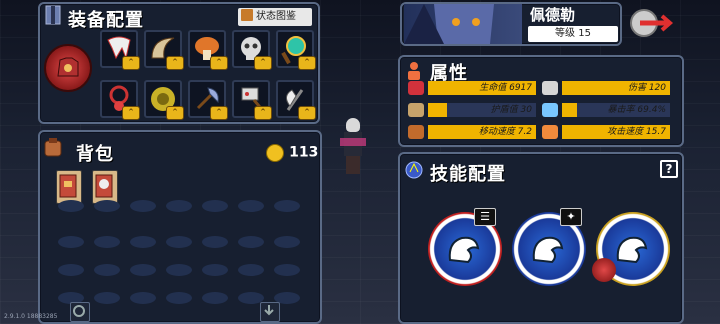  What do you see at coordinates (120, 50) in the screenshot?
I see `equipment-slot-1: ⌃` at bounding box center [120, 50].